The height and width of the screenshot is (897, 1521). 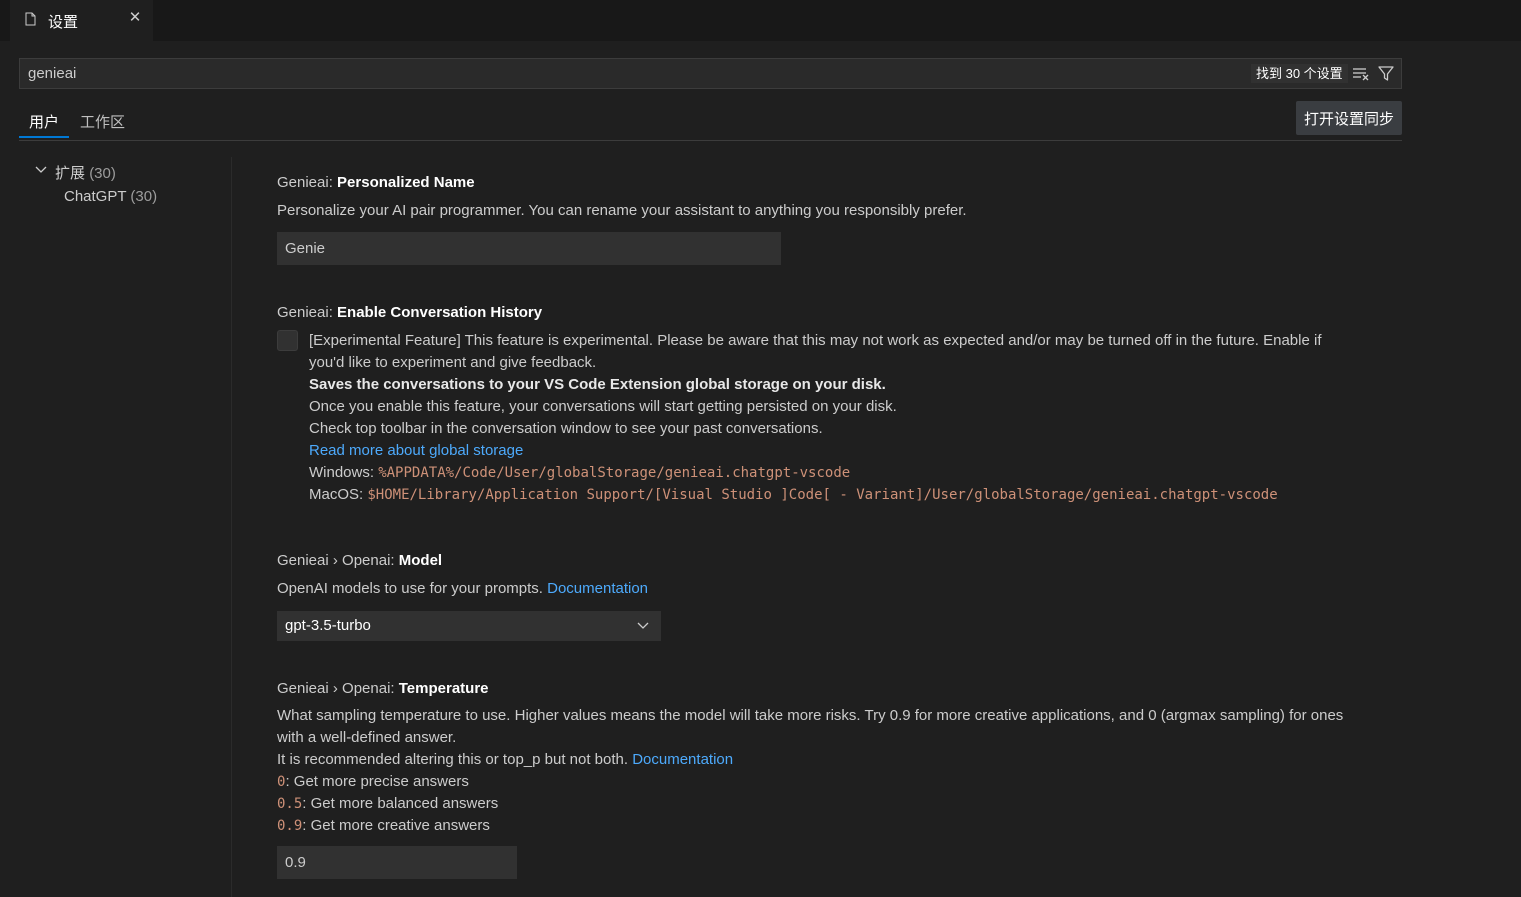 I want to click on model-select-value: gpt-3.5-turbo, so click(x=328, y=625).